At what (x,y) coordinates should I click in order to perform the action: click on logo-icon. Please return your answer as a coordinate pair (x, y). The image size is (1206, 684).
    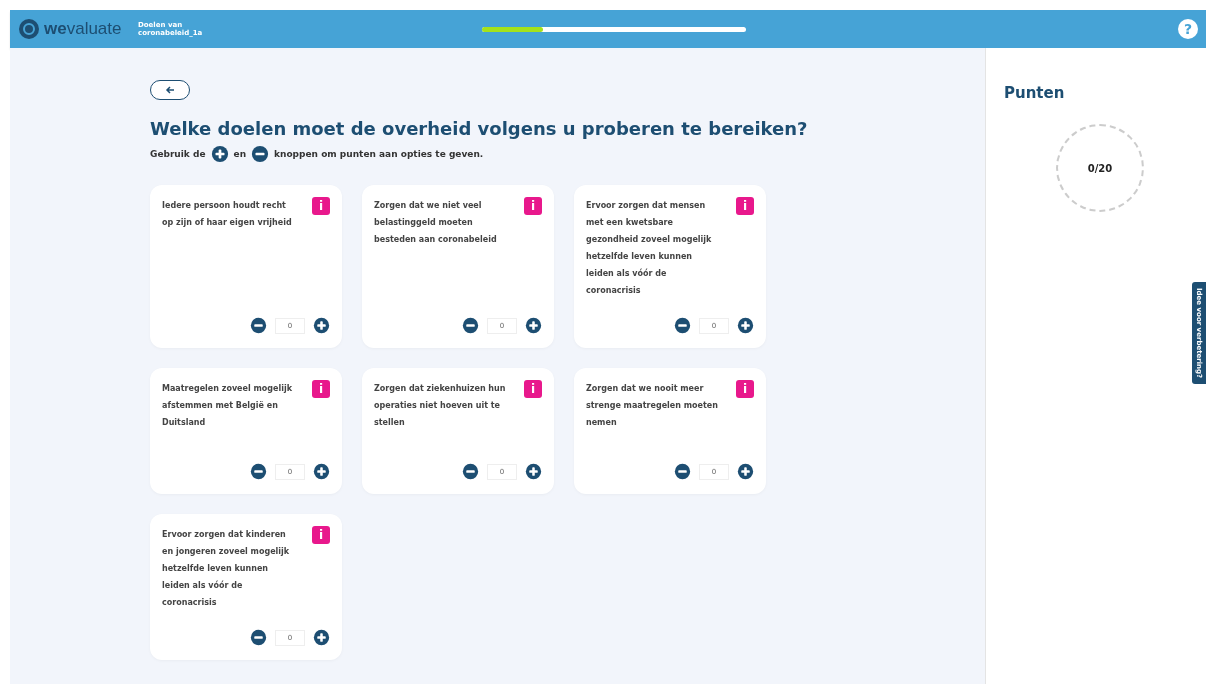
    Looking at the image, I should click on (29, 29).